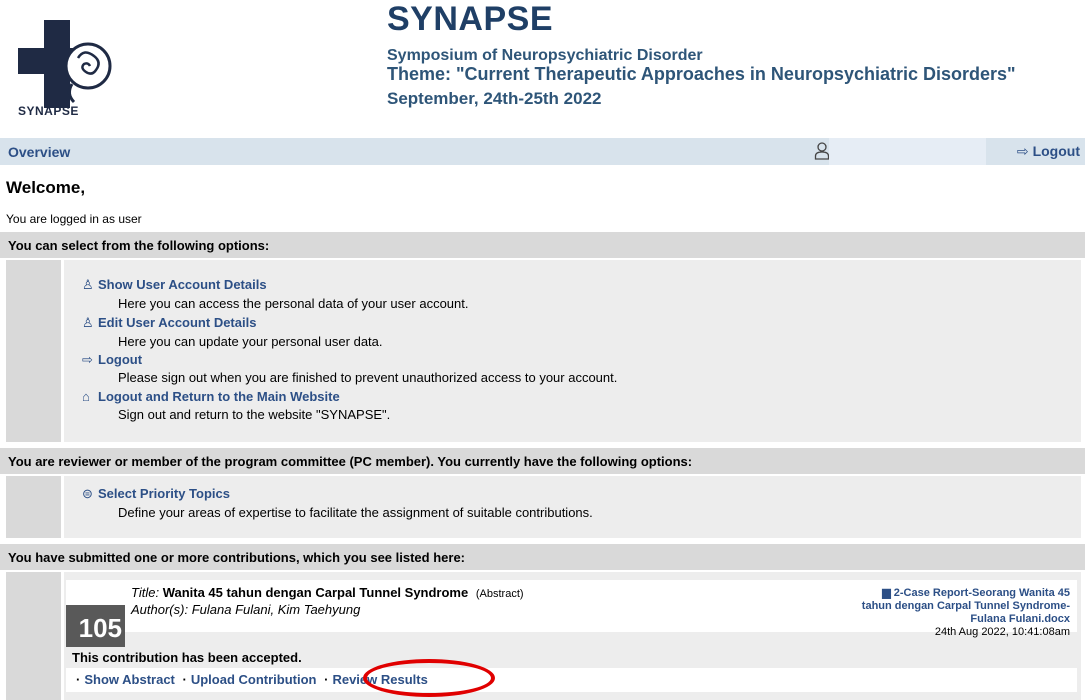 The height and width of the screenshot is (700, 1085). What do you see at coordinates (86, 396) in the screenshot?
I see `home-exit-icon: ⌂` at bounding box center [86, 396].